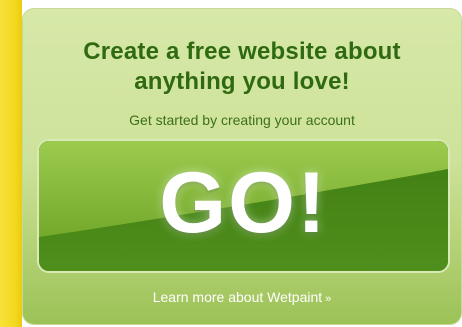 The image size is (462, 327). I want to click on learn-more-text: Learn more about Wetpaint, so click(237, 297).